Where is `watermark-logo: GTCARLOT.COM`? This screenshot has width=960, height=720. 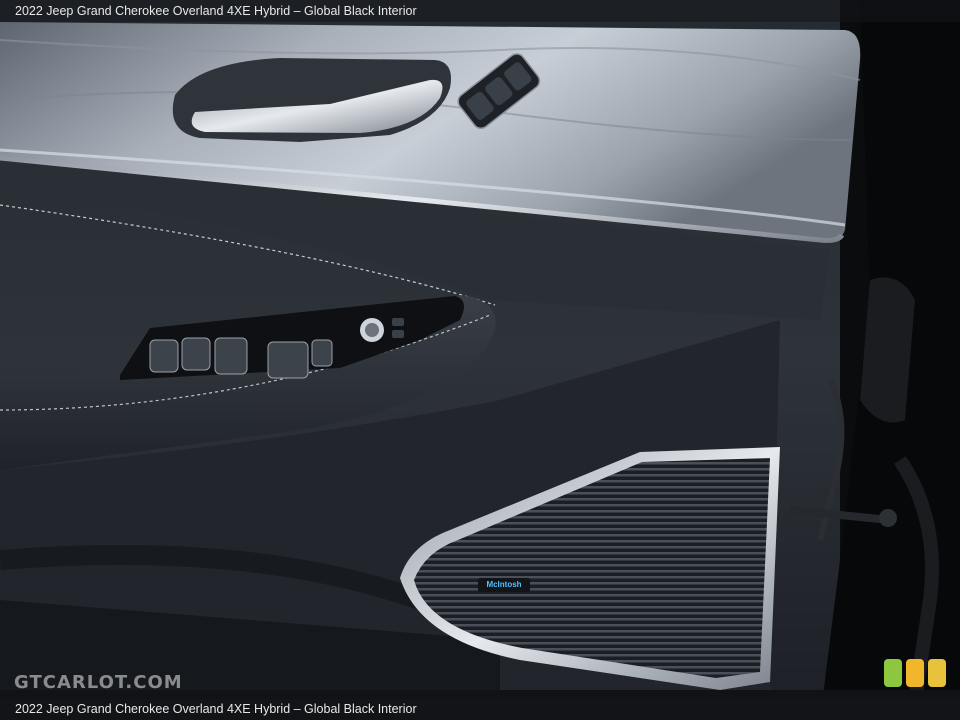
watermark-logo: GTCARLOT.COM is located at coordinates (98, 682).